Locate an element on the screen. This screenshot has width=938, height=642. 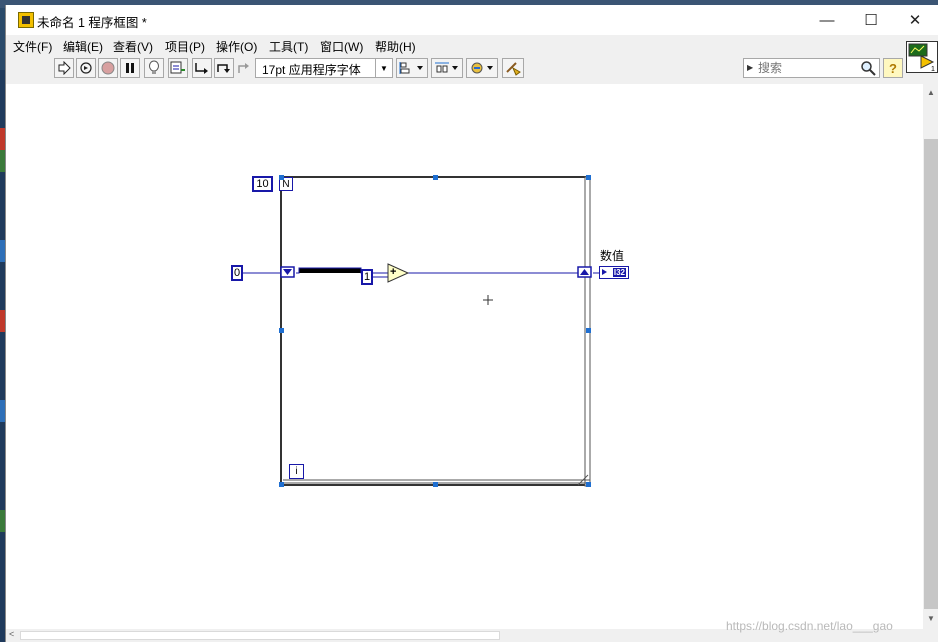
toolbar: 17pt 应用程序字体 ▼ ▶ ? is located at coordinates (456, 69).